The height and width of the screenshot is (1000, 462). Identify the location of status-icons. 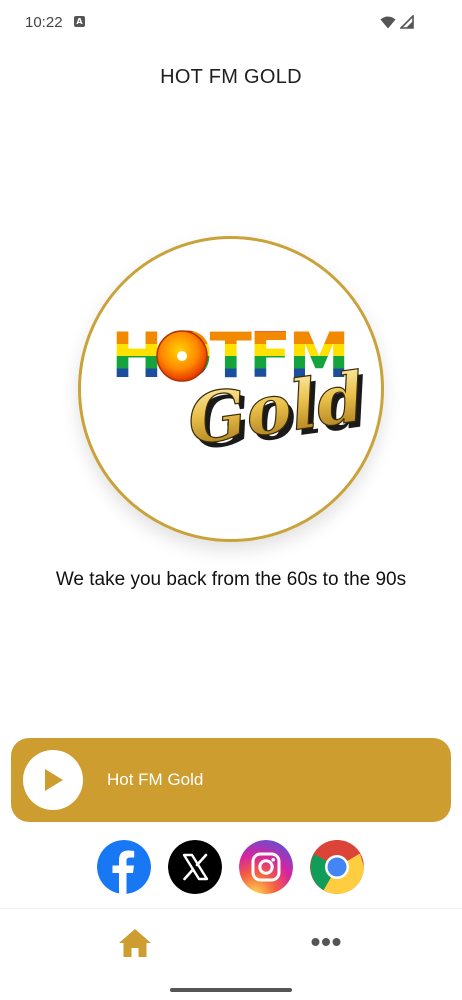
(397, 22).